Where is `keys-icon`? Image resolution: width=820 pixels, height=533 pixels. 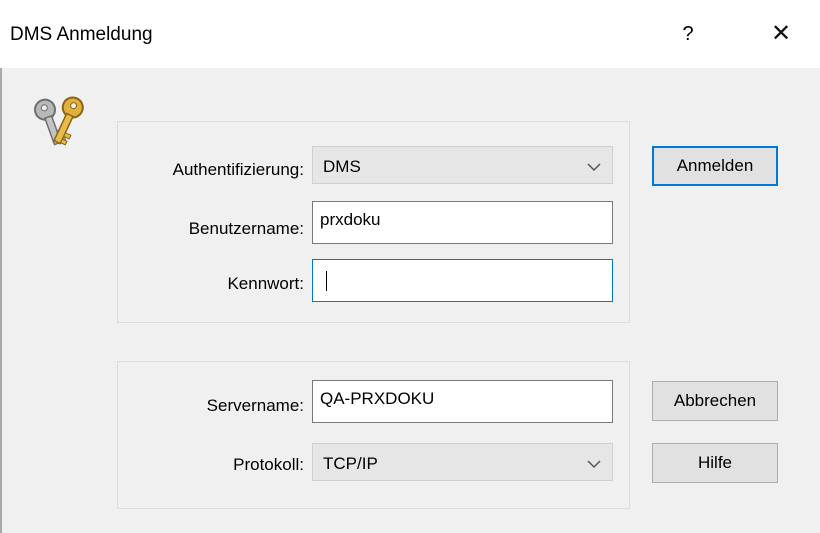
keys-icon is located at coordinates (59, 121).